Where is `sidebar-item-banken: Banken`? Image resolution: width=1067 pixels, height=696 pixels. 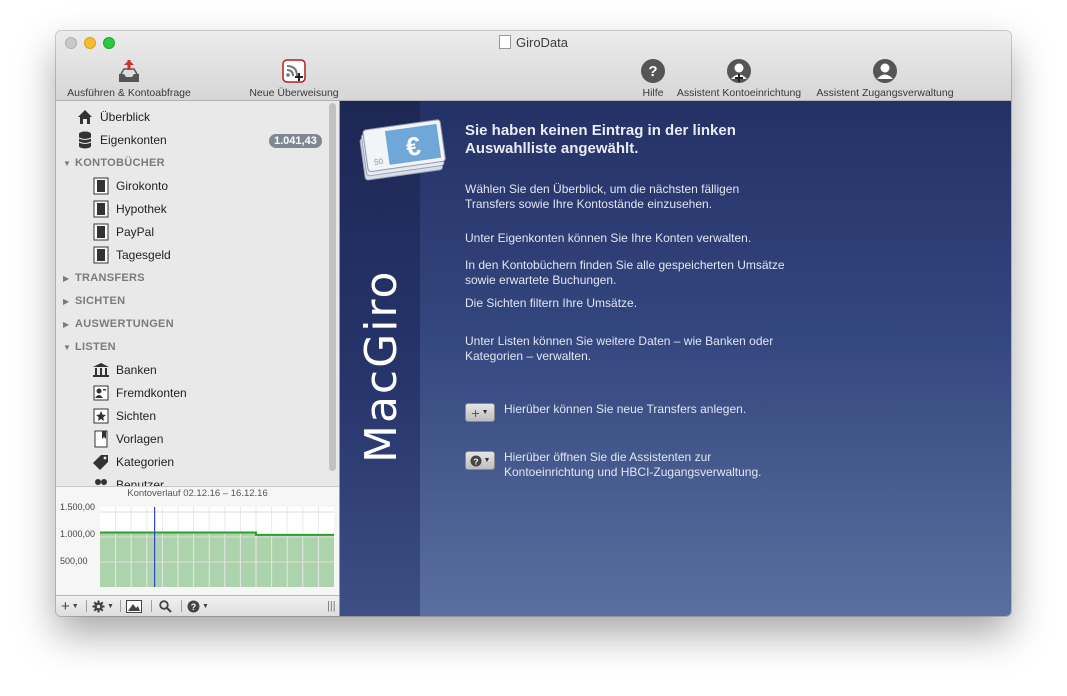
sidebar-item-banken: Banken is located at coordinates (124, 370).